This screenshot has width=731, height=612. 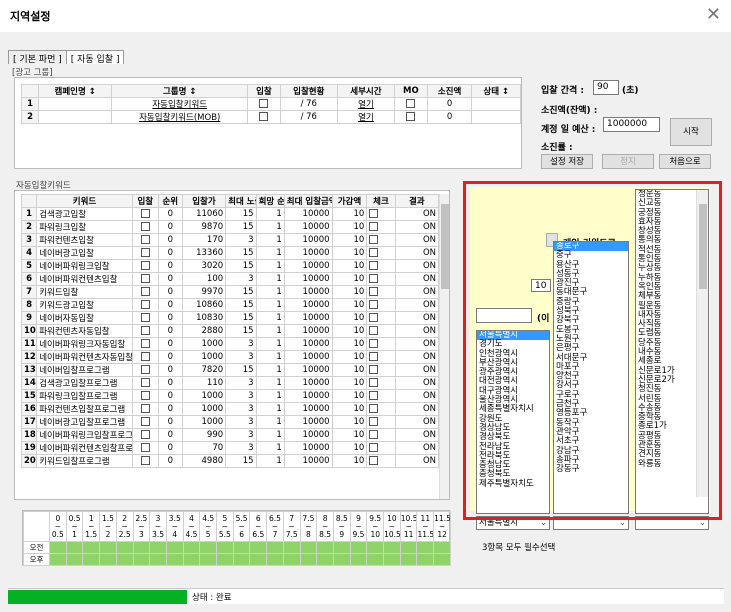 I want to click on keyword-col-header, so click(x=29, y=201).